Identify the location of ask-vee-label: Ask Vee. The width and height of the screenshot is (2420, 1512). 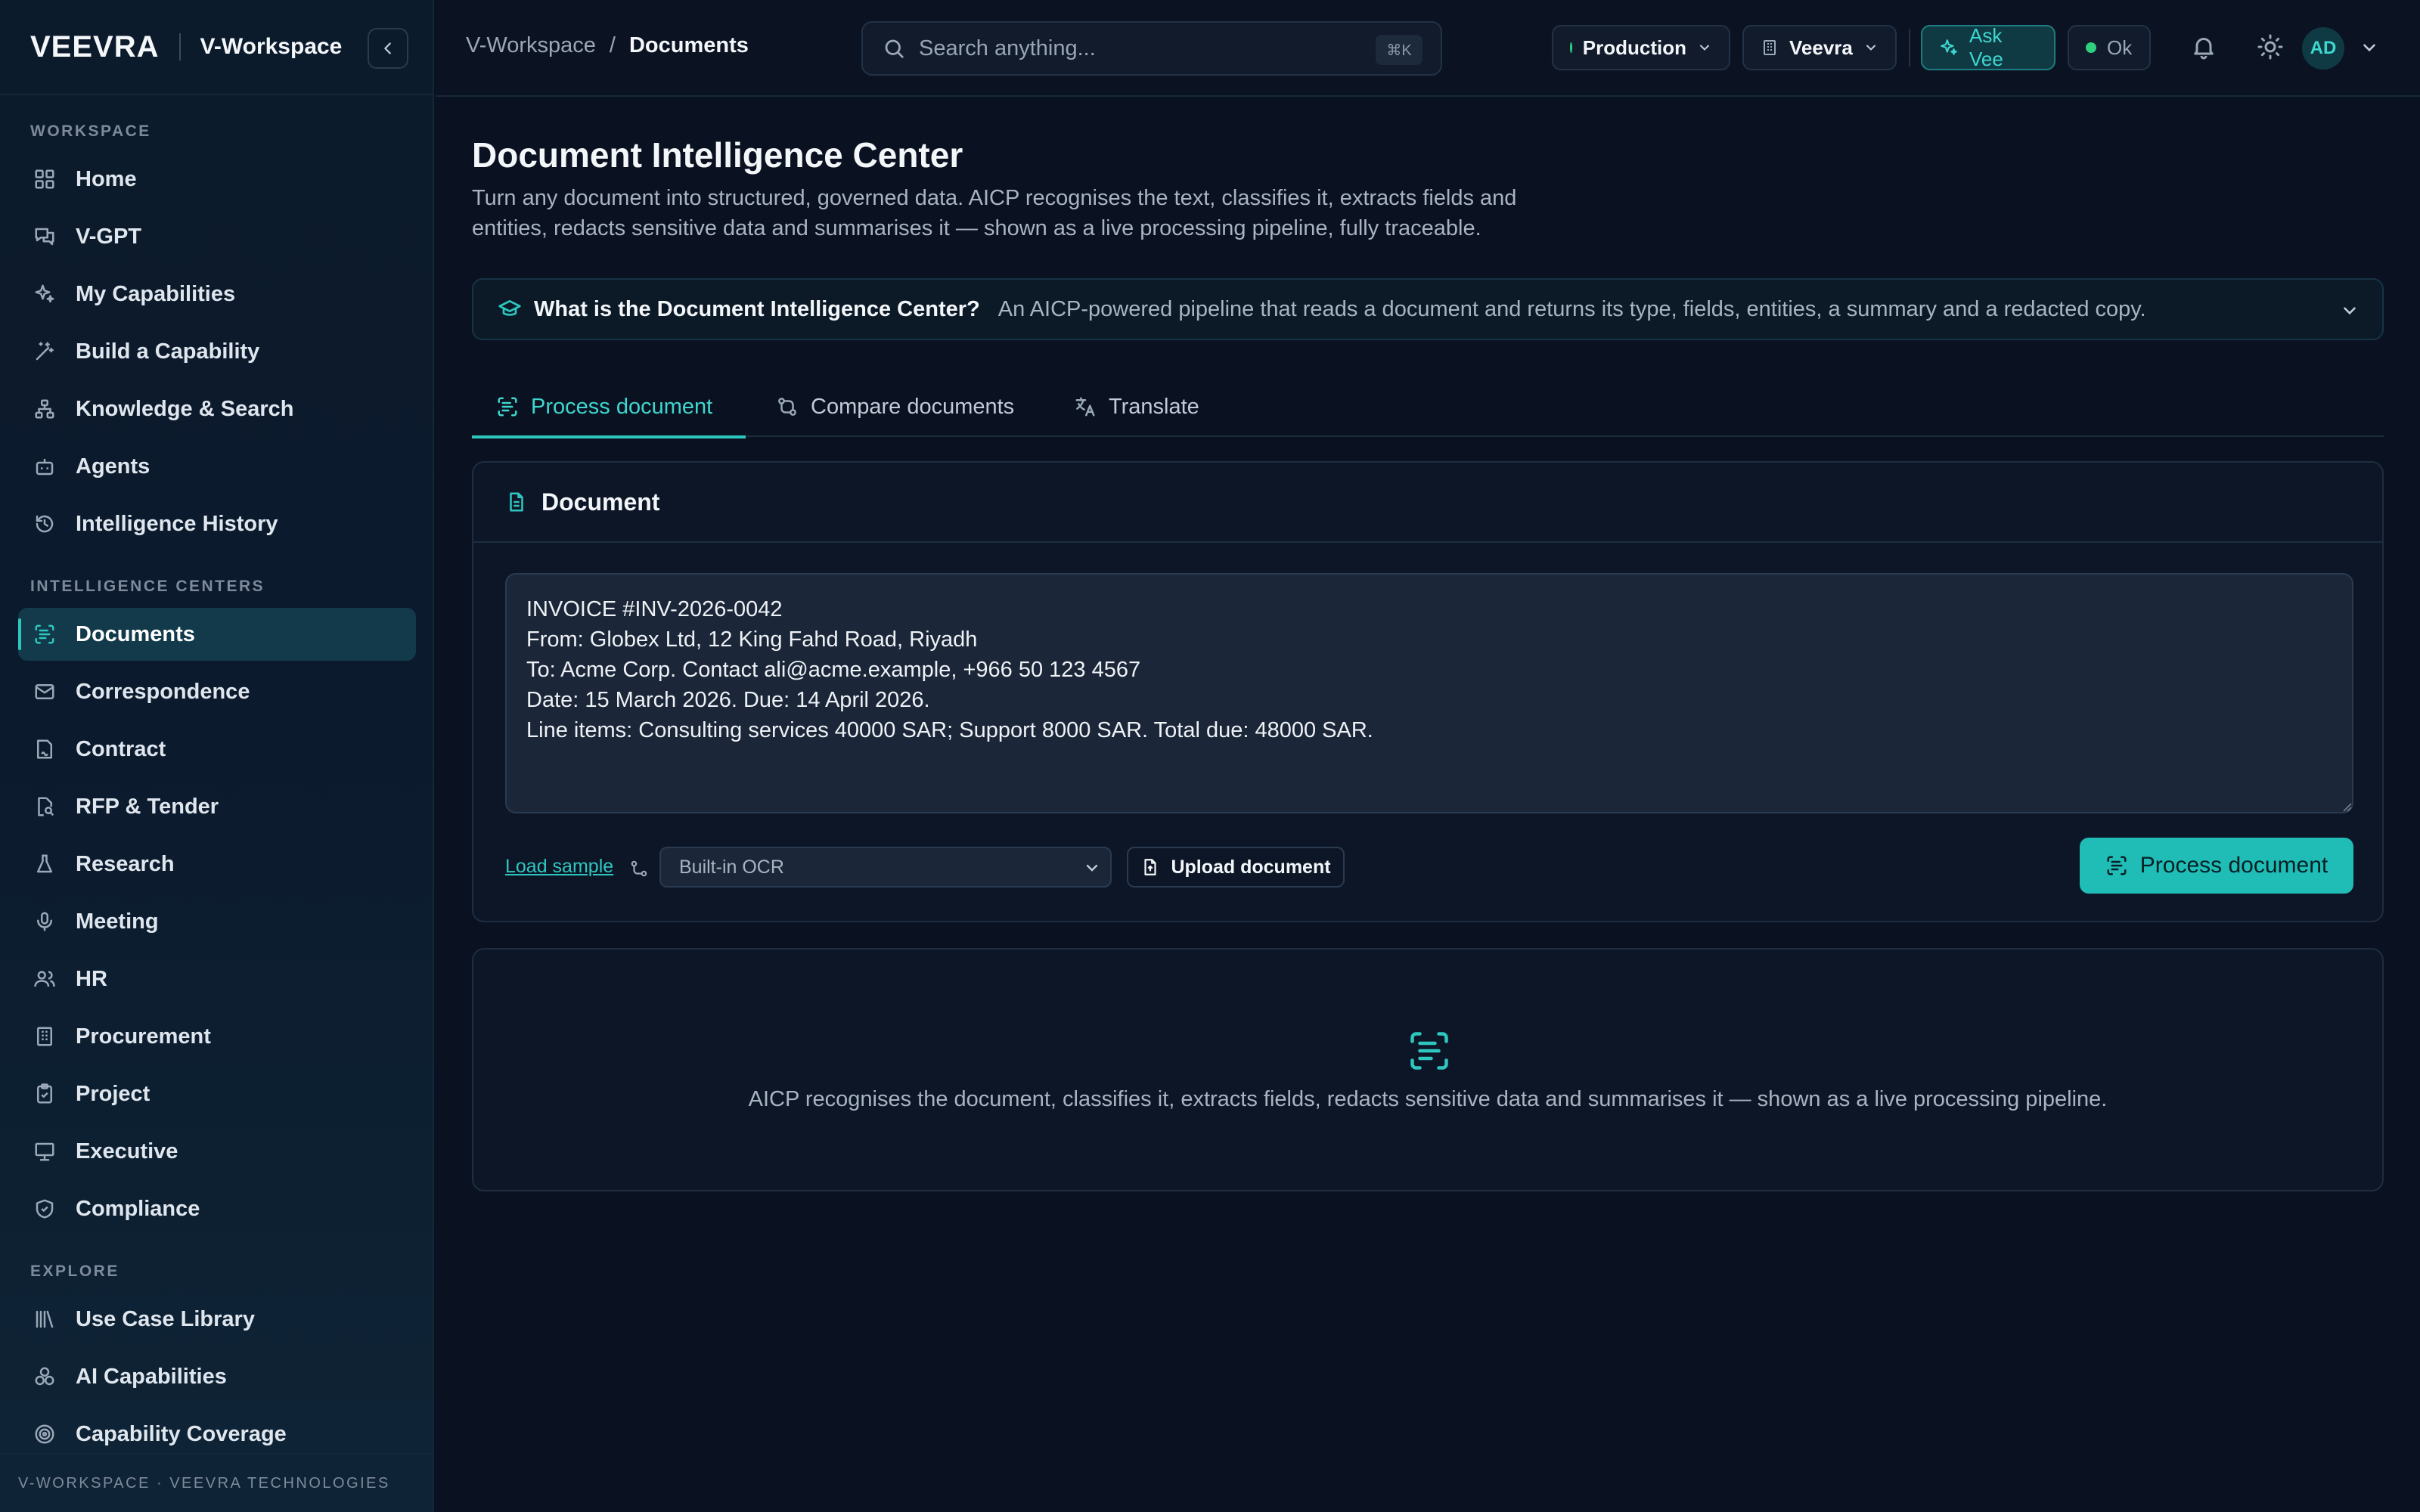
(1986, 47).